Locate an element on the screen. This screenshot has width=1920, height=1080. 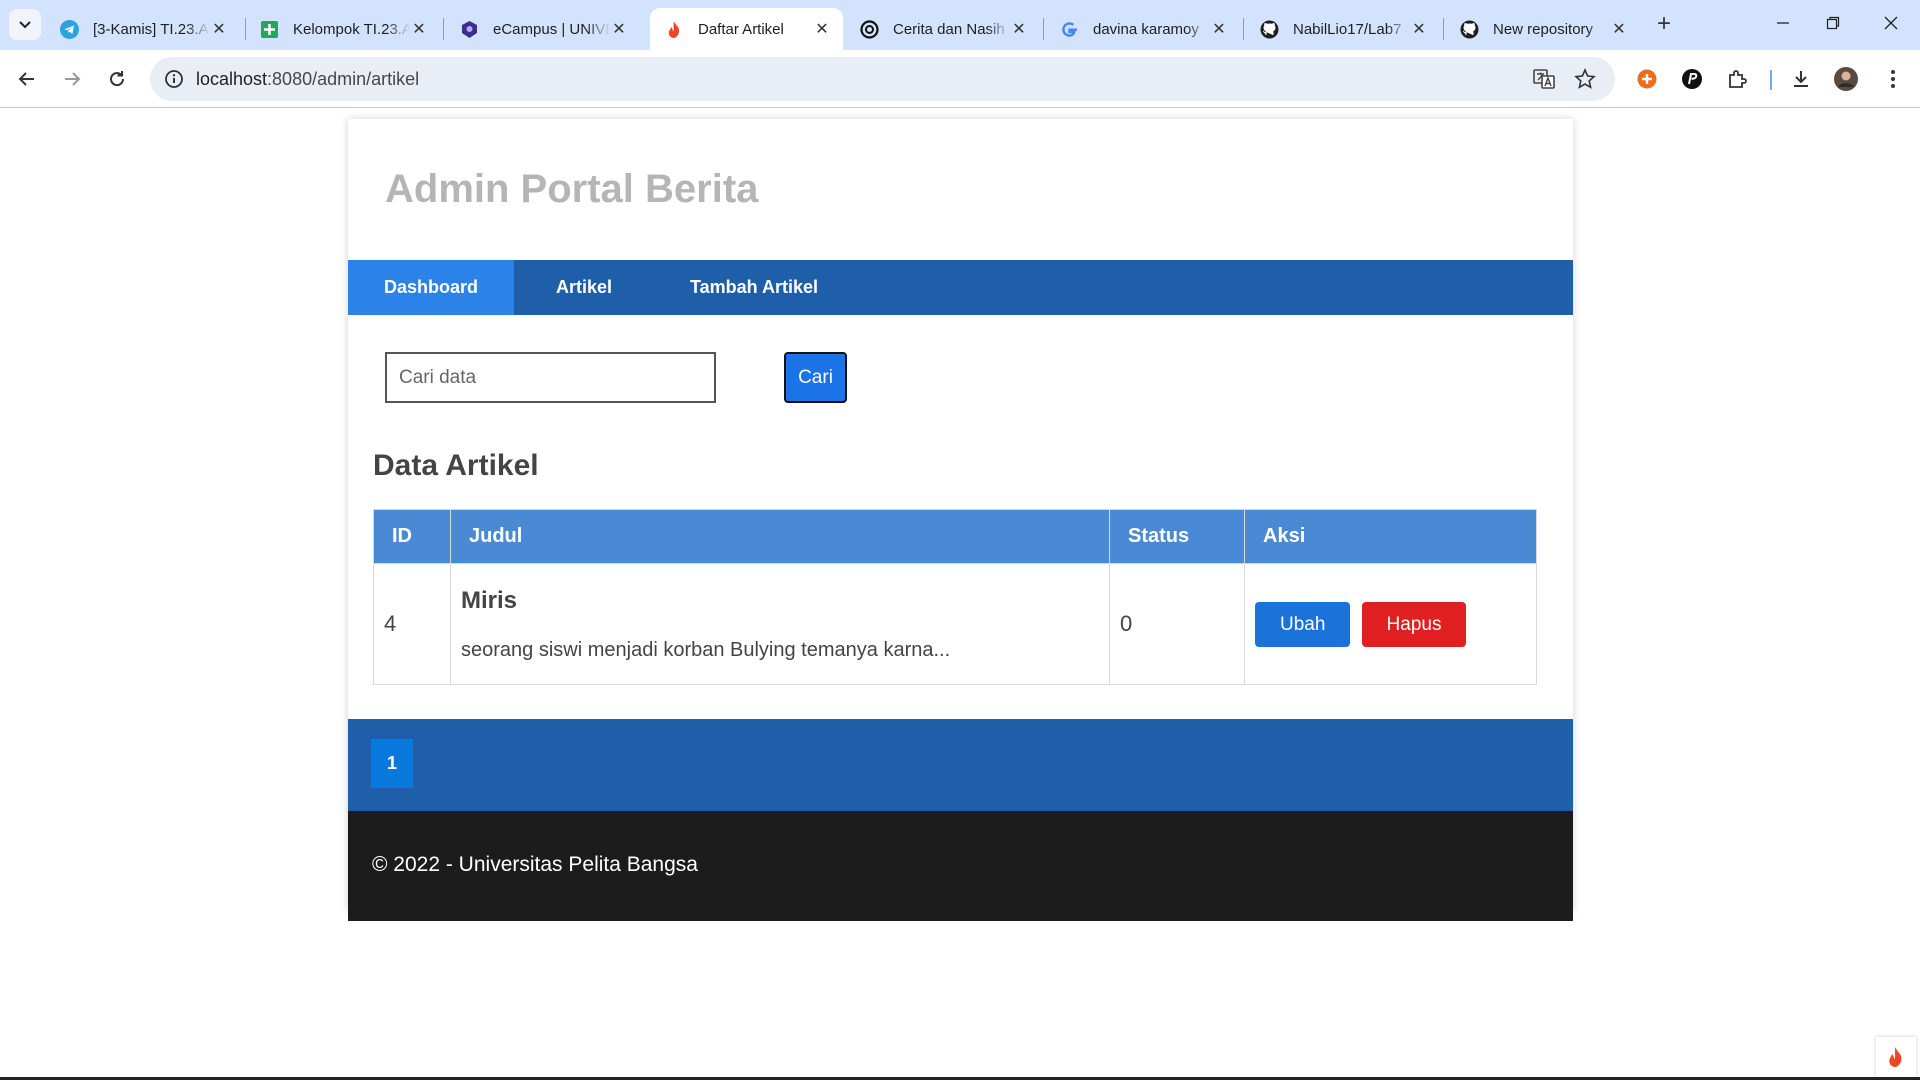
restore-button is located at coordinates (1833, 24).